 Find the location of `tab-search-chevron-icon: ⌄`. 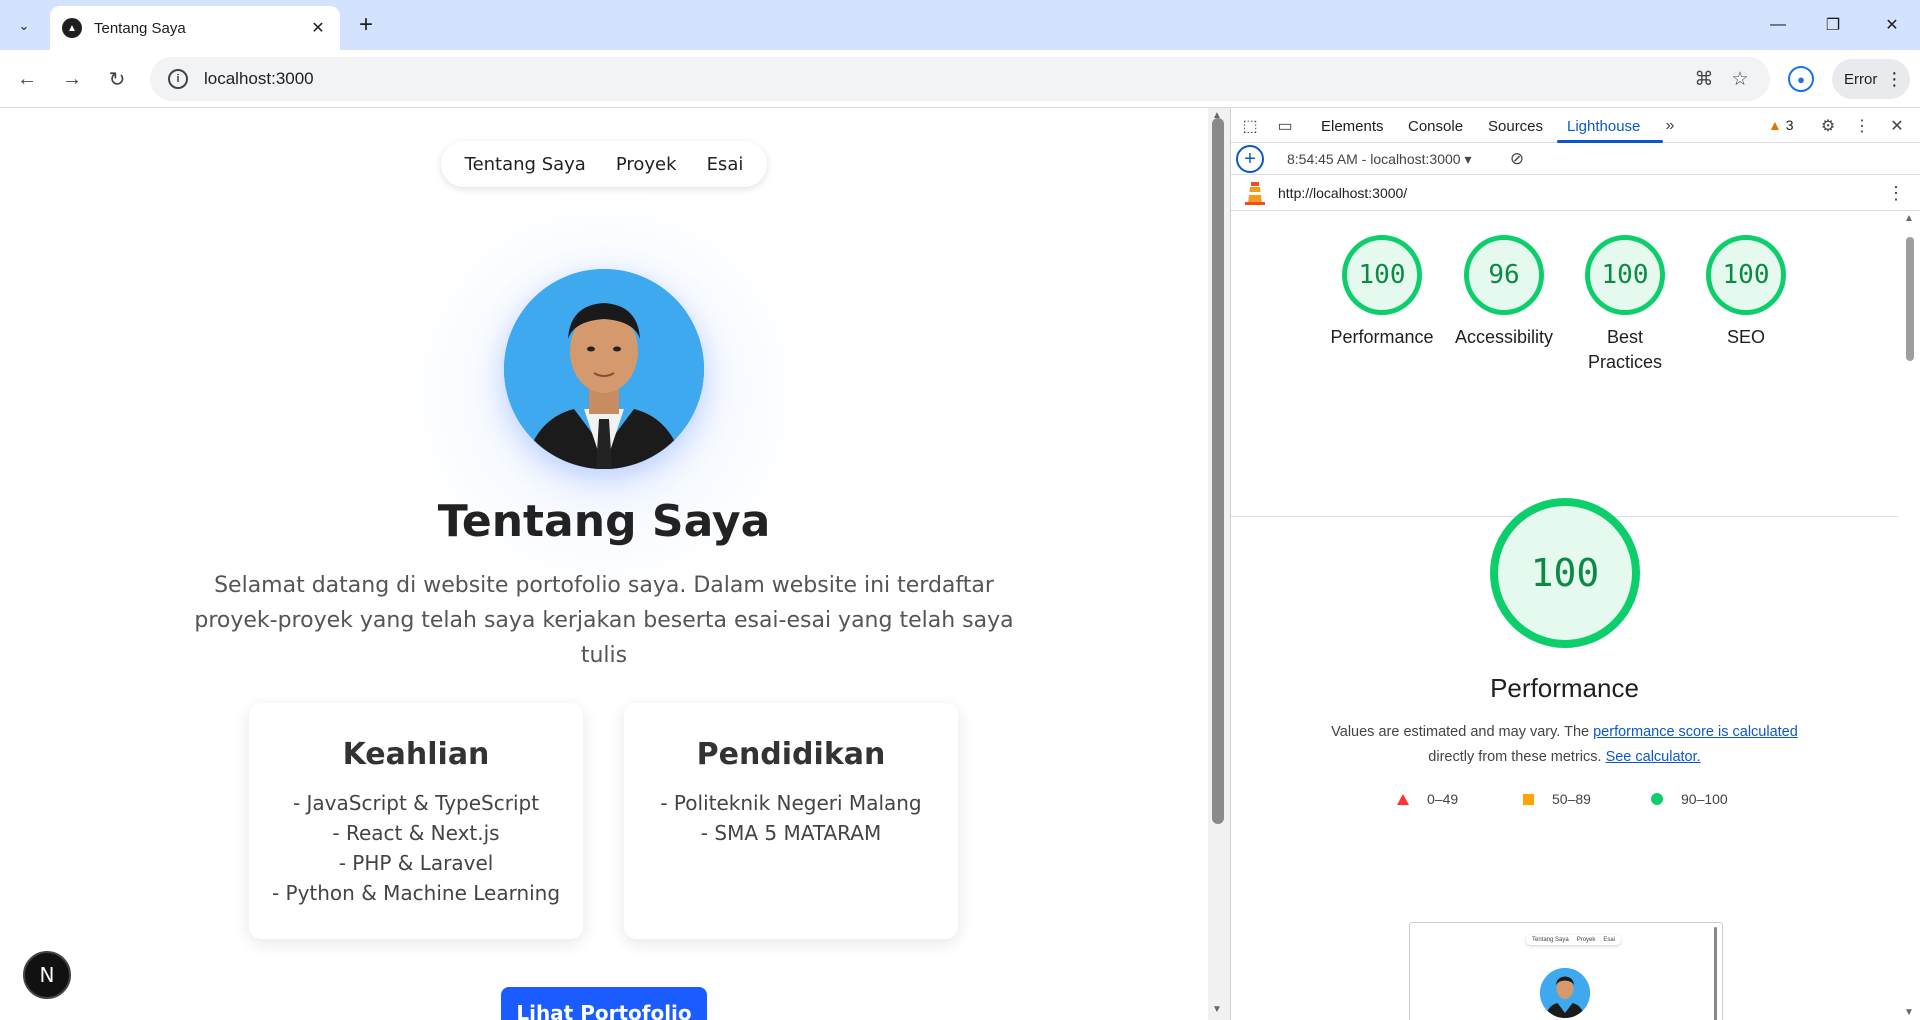

tab-search-chevron-icon: ⌄ is located at coordinates (24, 26).